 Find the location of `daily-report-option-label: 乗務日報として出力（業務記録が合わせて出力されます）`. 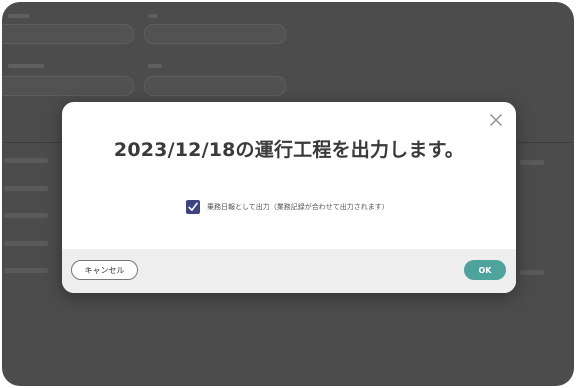

daily-report-option-label: 乗務日報として出力（業務記録が合わせて出力されます） is located at coordinates (298, 207).